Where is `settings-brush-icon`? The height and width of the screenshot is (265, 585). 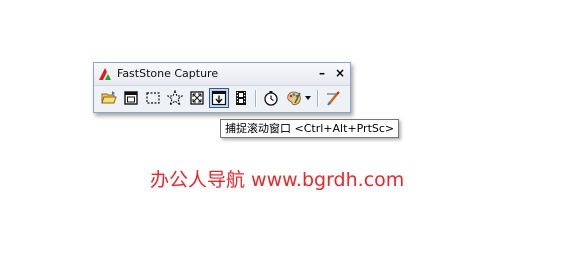
settings-brush-icon is located at coordinates (333, 98).